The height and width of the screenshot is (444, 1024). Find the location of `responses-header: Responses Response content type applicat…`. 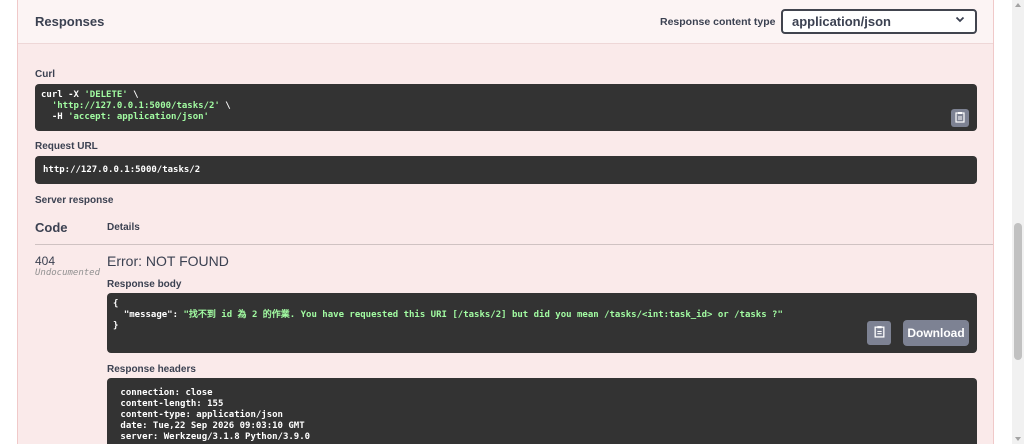

responses-header: Responses Response content type applicat… is located at coordinates (505, 22).